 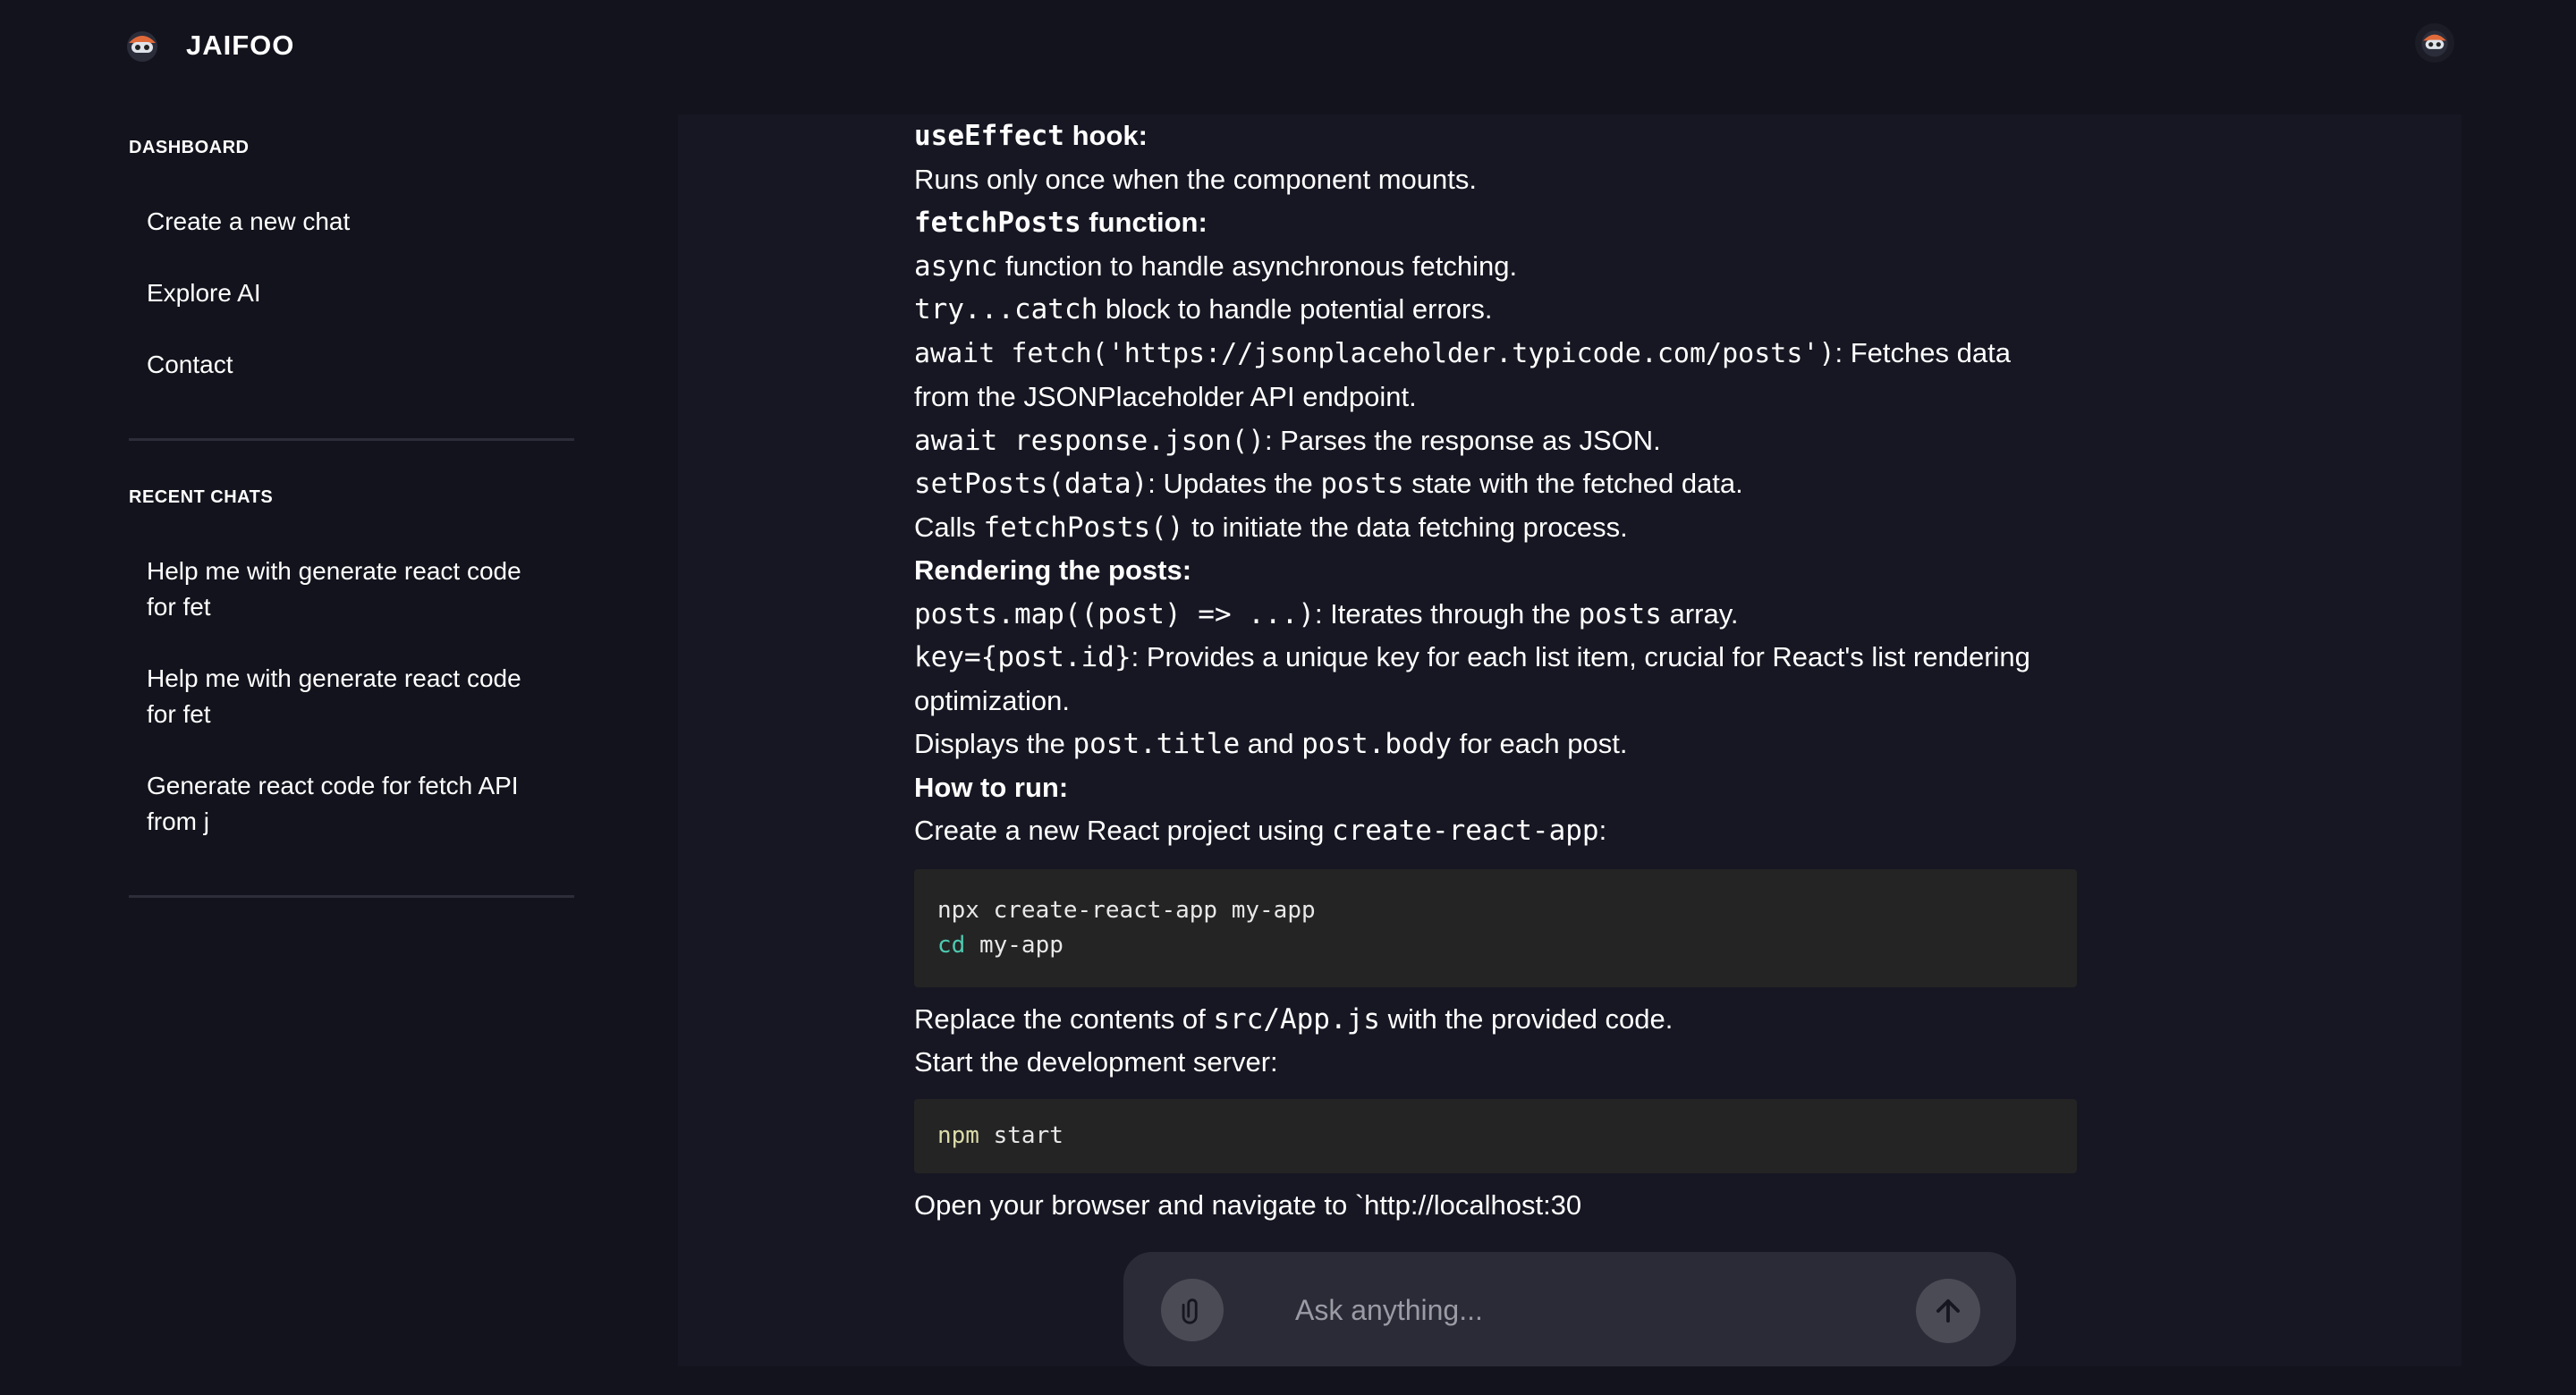 What do you see at coordinates (1599, 1310) in the screenshot?
I see `ask-input` at bounding box center [1599, 1310].